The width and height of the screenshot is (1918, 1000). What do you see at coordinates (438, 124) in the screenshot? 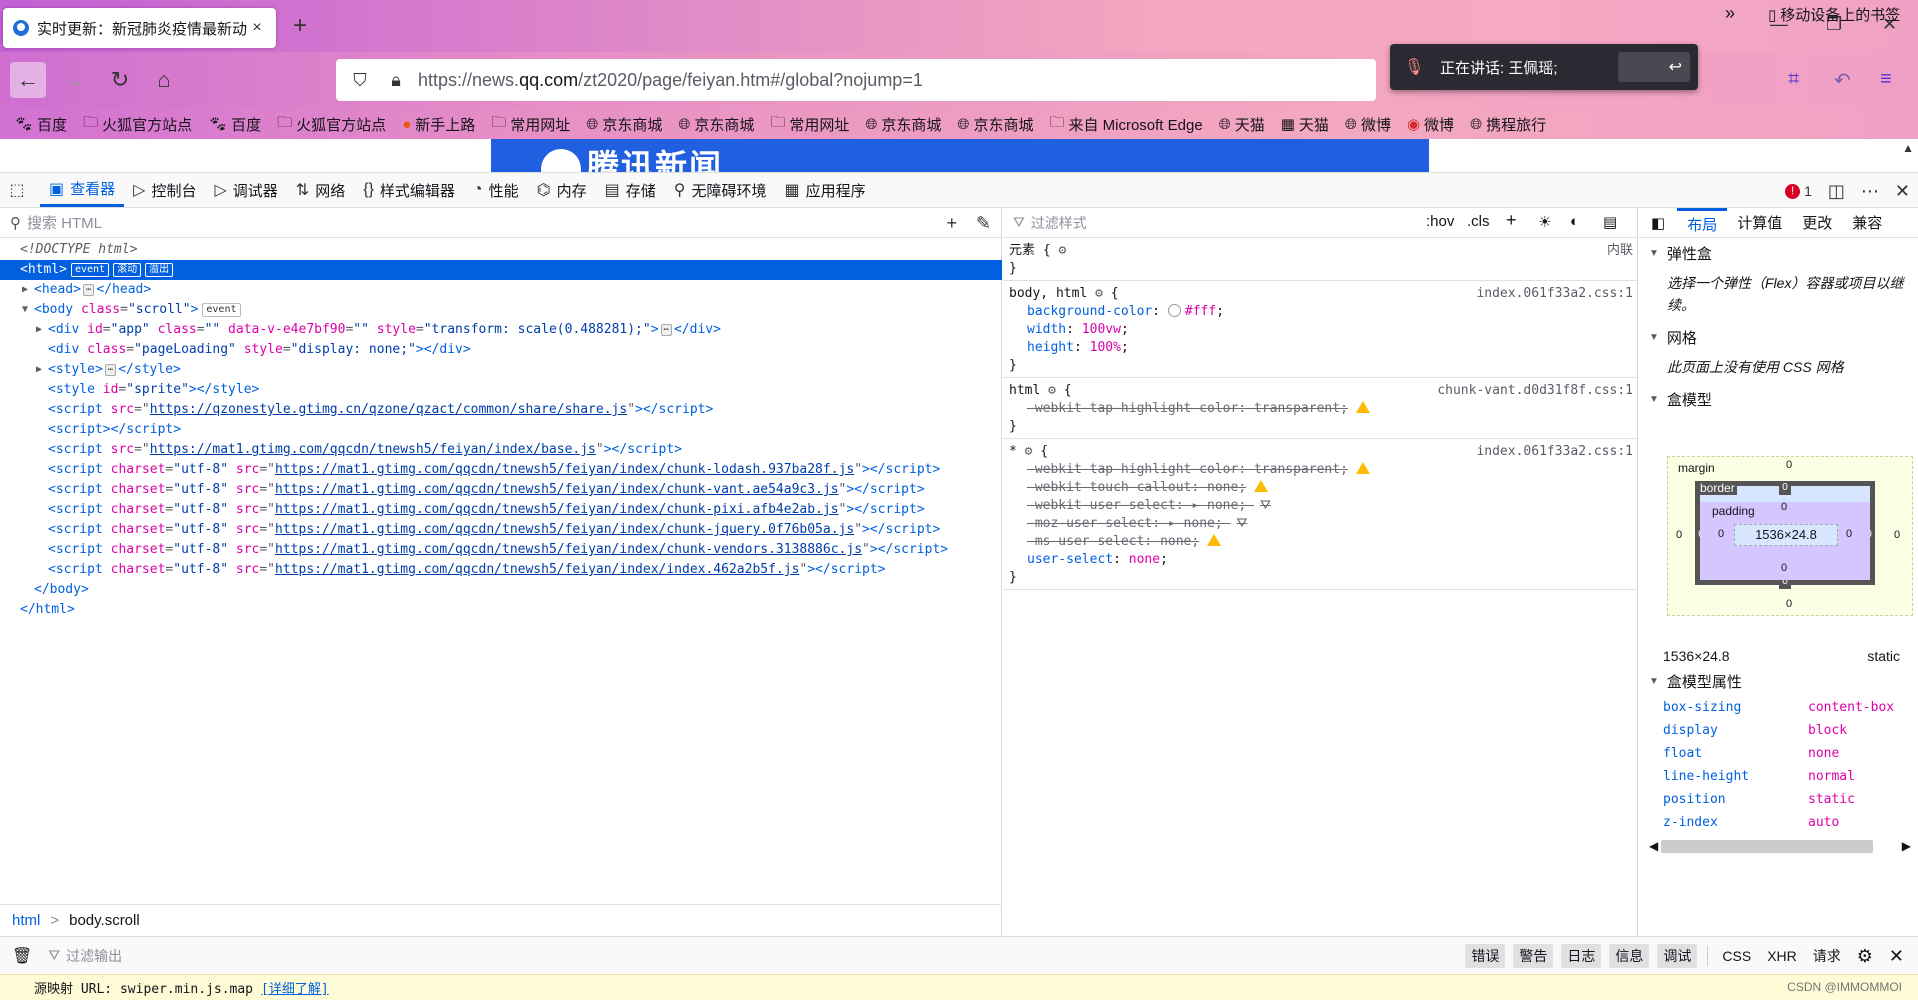
I see `bookmark-item: ● 新手上路` at bounding box center [438, 124].